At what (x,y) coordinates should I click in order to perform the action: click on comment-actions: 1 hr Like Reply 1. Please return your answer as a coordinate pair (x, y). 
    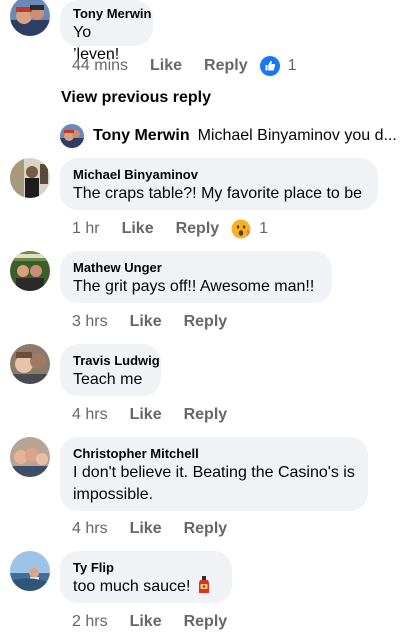
    Looking at the image, I should click on (170, 229).